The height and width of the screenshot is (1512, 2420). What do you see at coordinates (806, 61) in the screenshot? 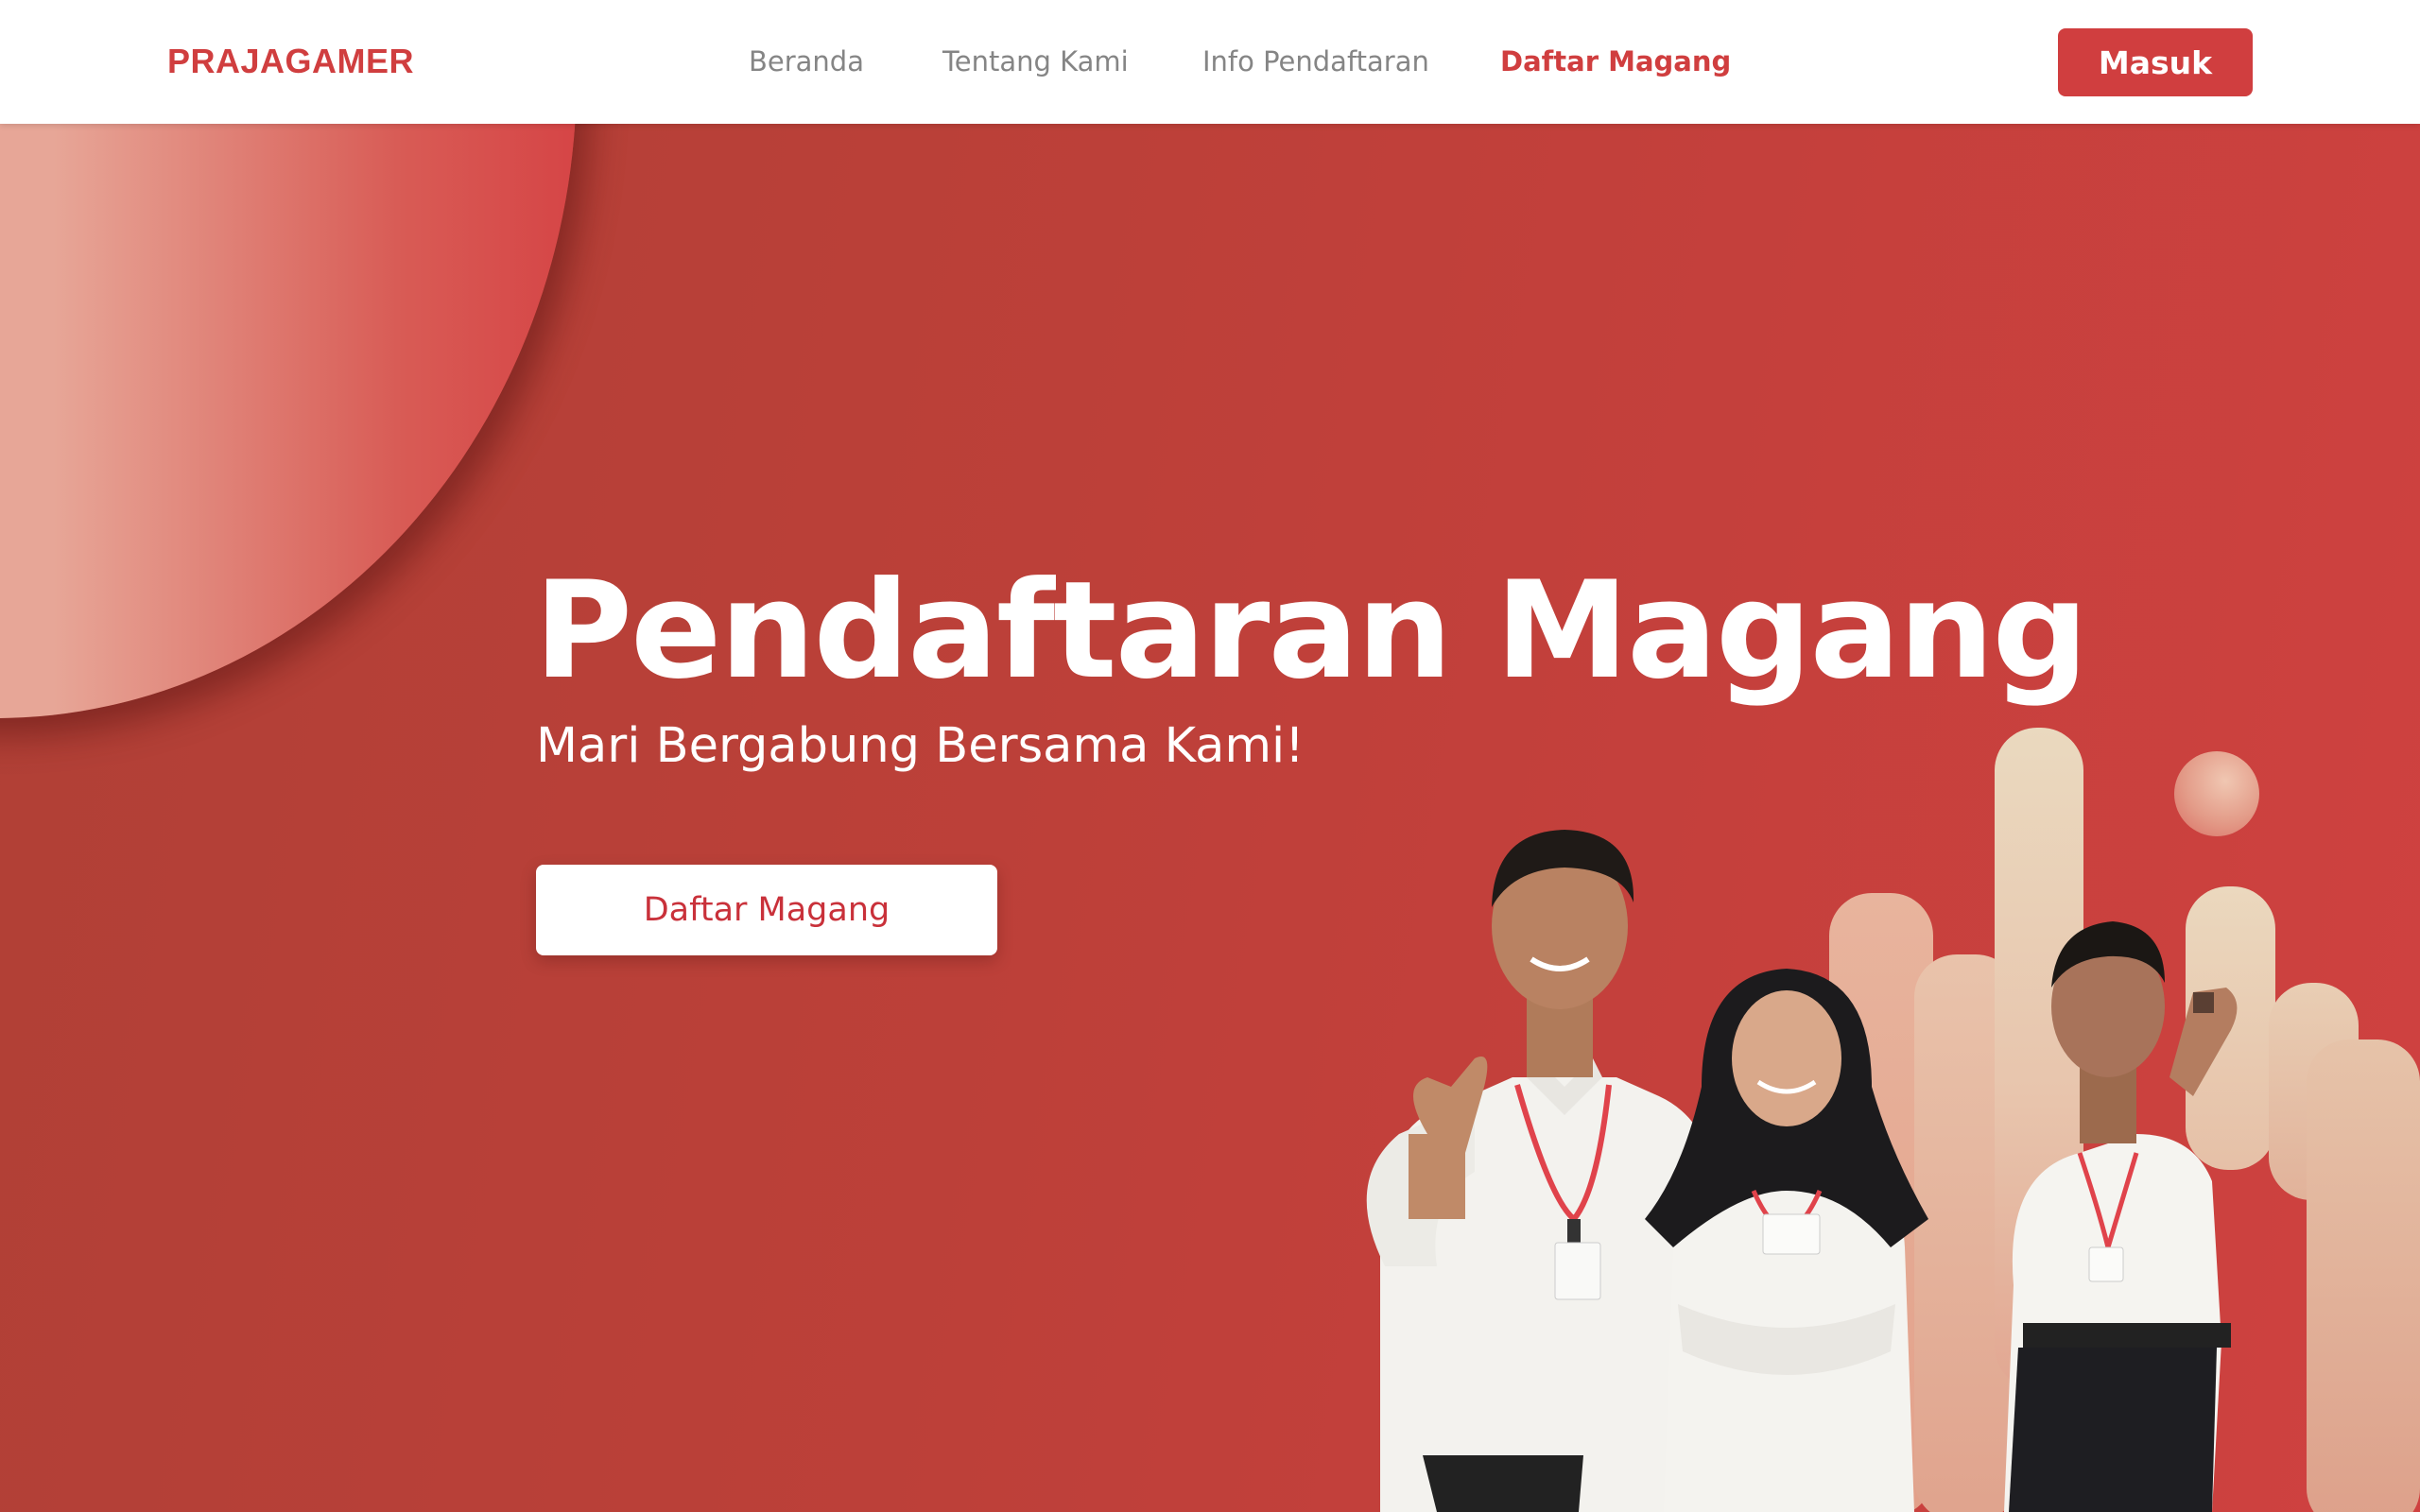
I see `nav-link-beranda: Beranda` at bounding box center [806, 61].